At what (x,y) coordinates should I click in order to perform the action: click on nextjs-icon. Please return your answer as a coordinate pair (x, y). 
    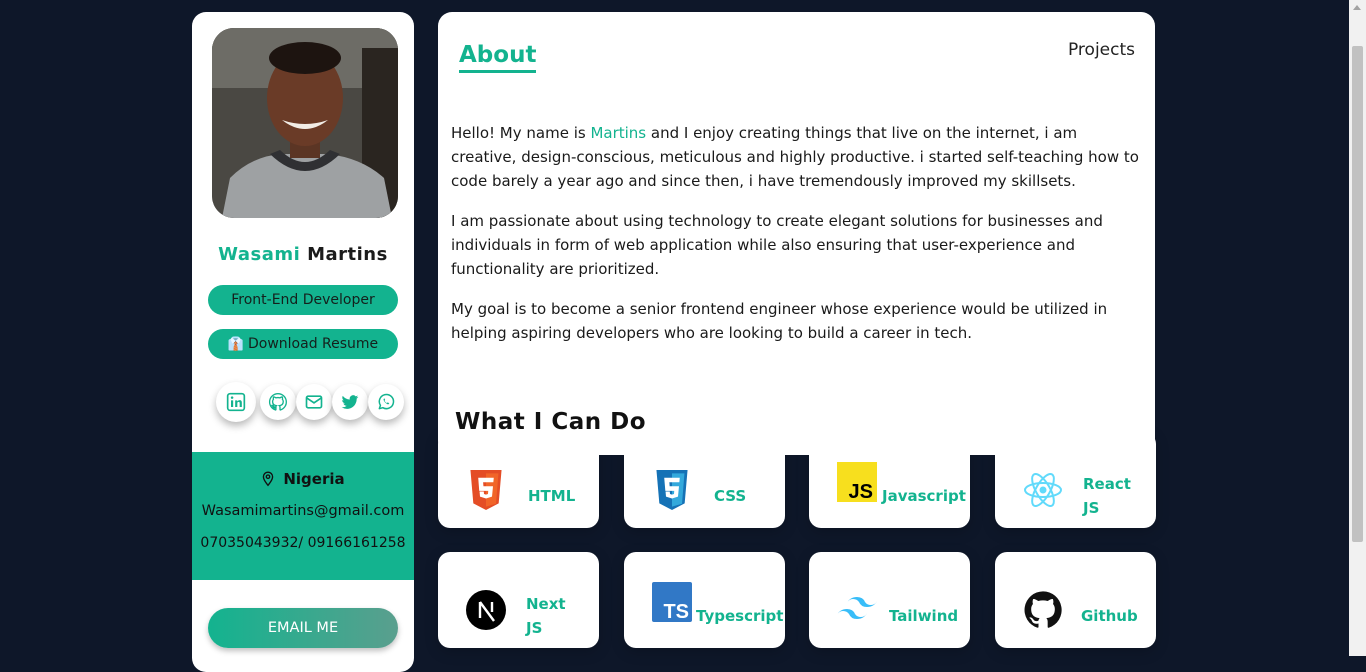
    Looking at the image, I should click on (486, 610).